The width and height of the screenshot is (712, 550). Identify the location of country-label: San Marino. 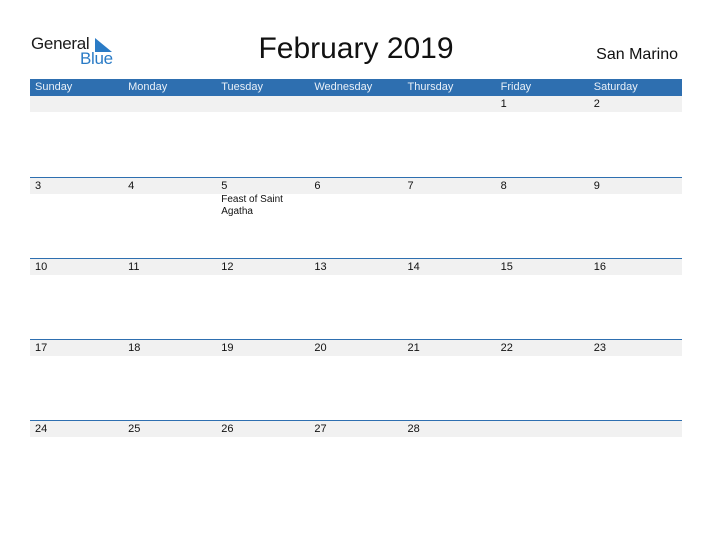
(637, 54).